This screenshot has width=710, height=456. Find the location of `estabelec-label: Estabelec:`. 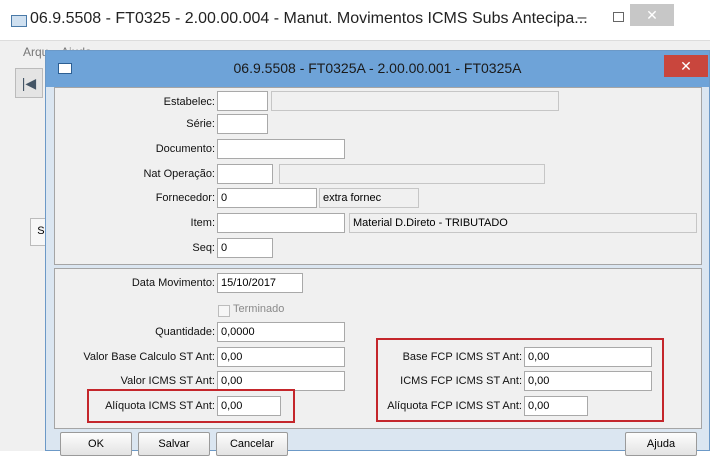

estabelec-label: Estabelec: is located at coordinates (189, 102).